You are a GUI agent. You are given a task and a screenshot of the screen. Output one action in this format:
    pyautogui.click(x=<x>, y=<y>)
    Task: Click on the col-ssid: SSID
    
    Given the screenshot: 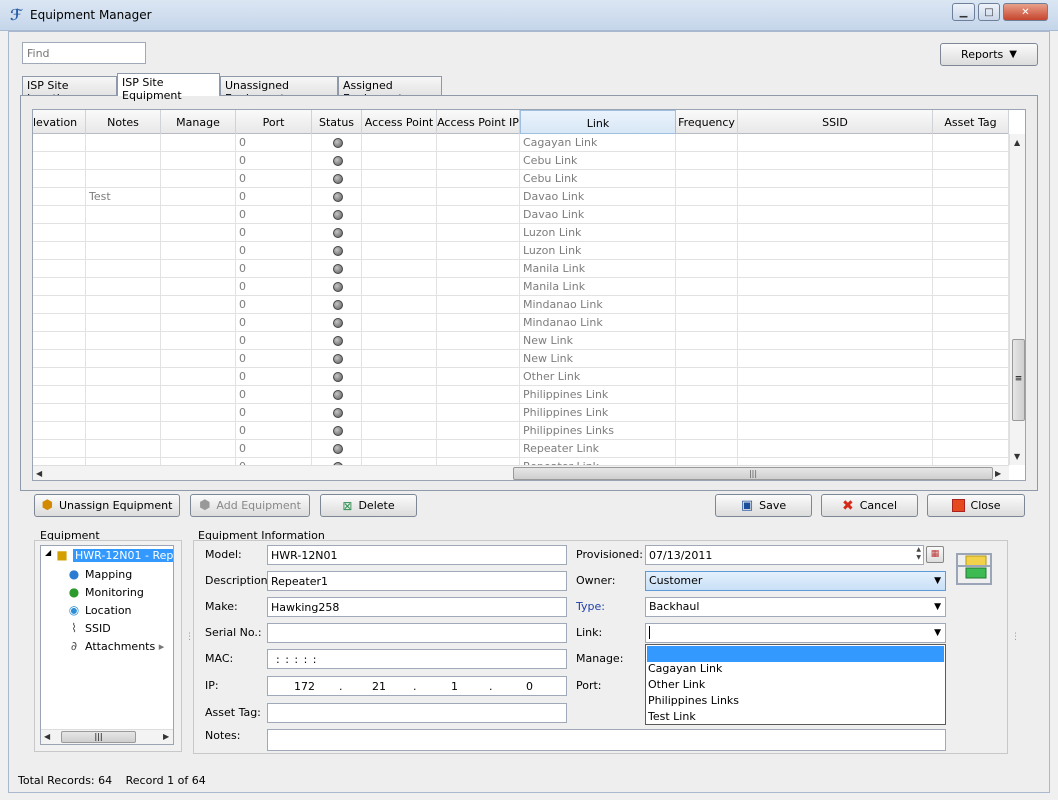 What is the action you would take?
    pyautogui.click(x=835, y=122)
    